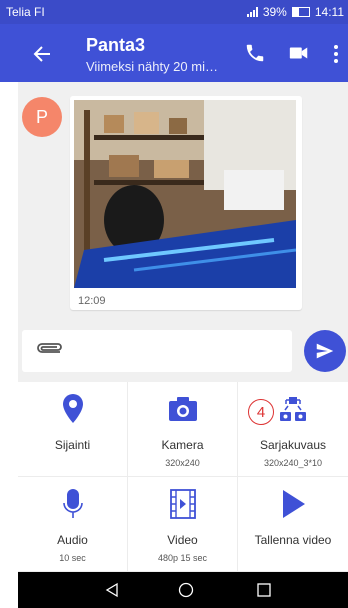  Describe the element at coordinates (293, 445) in the screenshot. I see `attach-label: Sarjakuvaus` at that location.